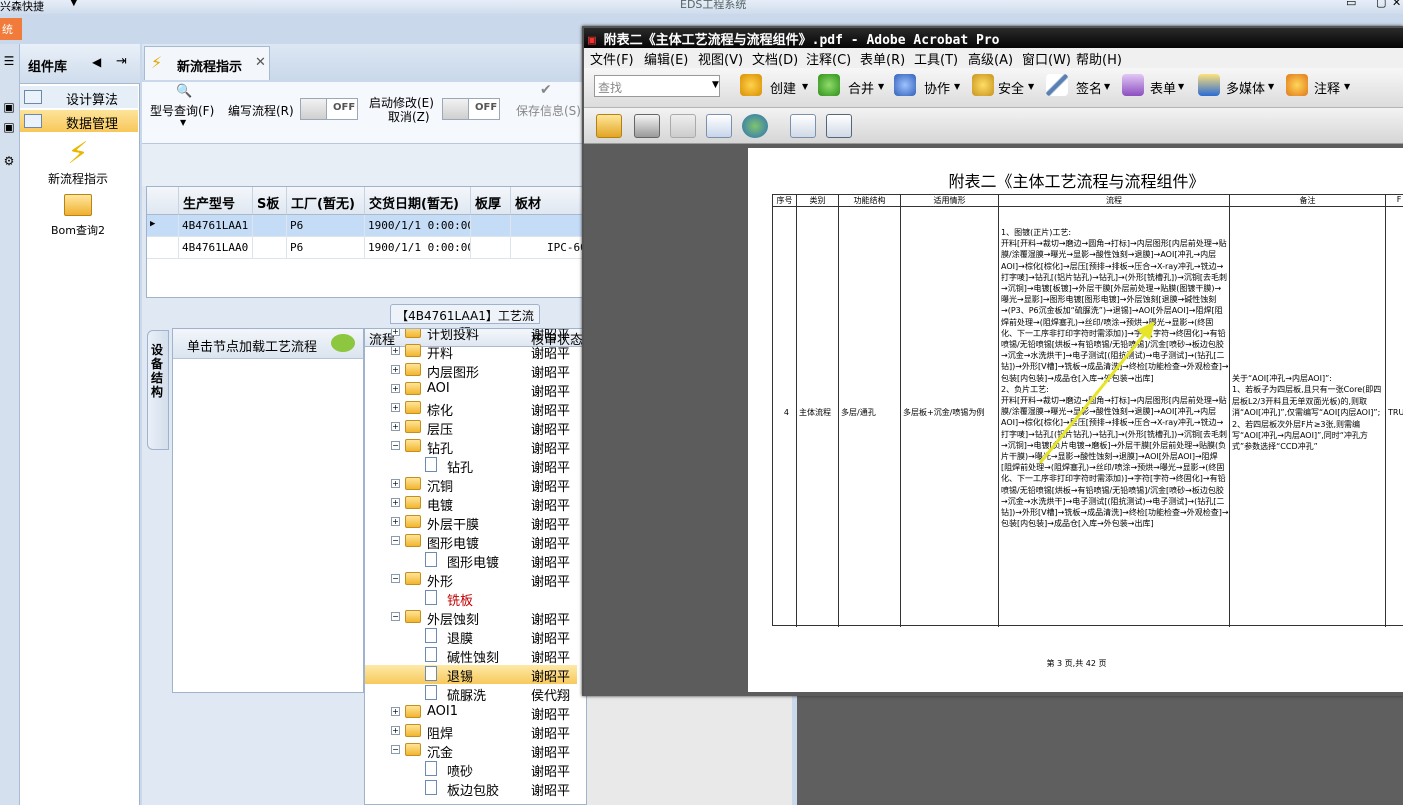 This screenshot has width=1403, height=805. I want to click on model-query-button: 型号查询(F), so click(182, 110).